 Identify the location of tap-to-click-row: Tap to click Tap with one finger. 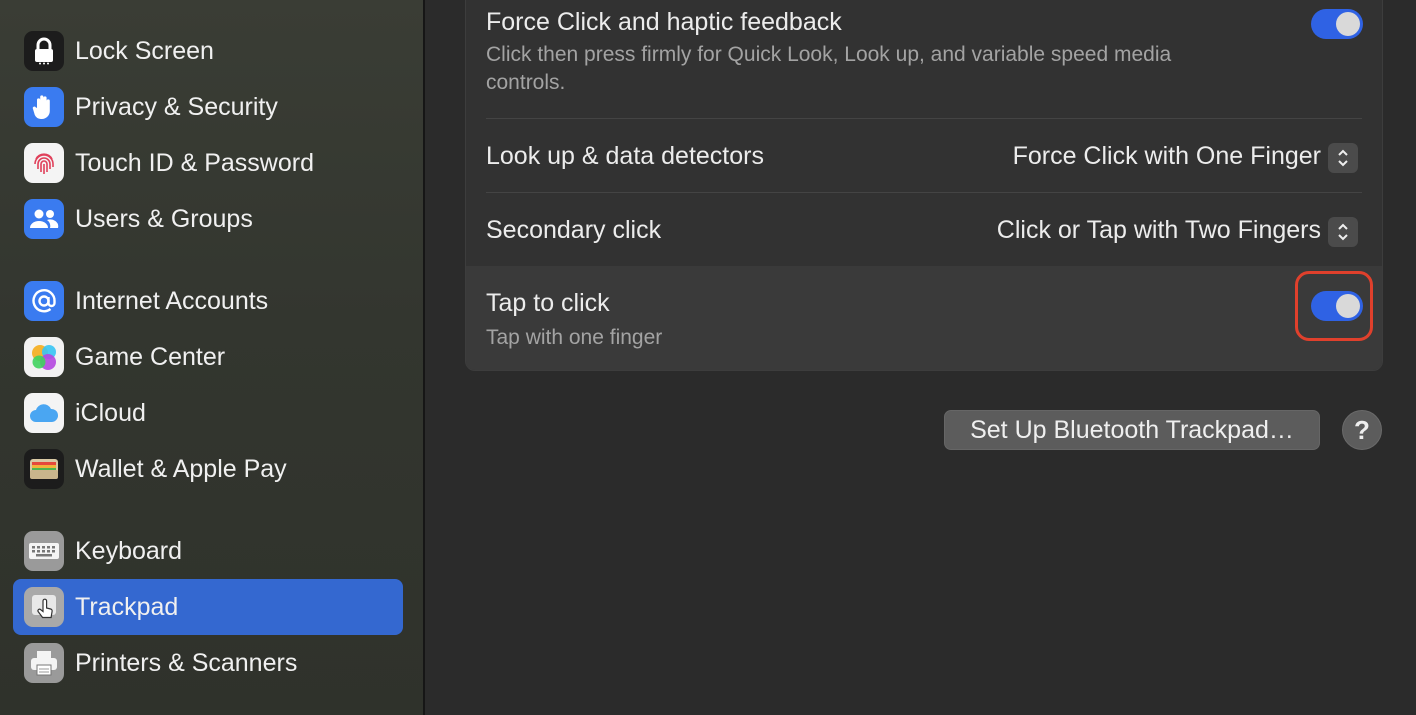
(924, 318).